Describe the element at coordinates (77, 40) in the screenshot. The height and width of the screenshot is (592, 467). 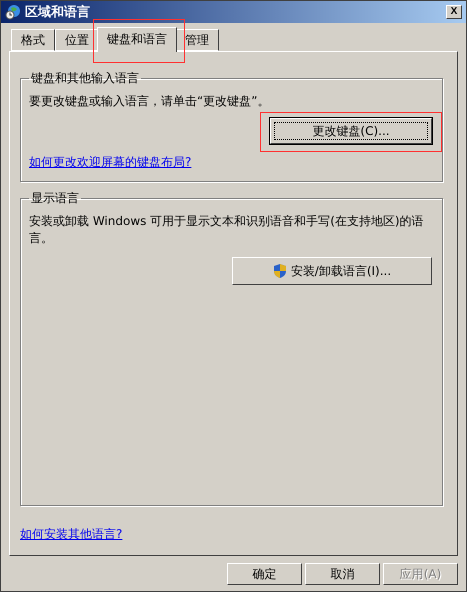
I see `tab: 位置` at that location.